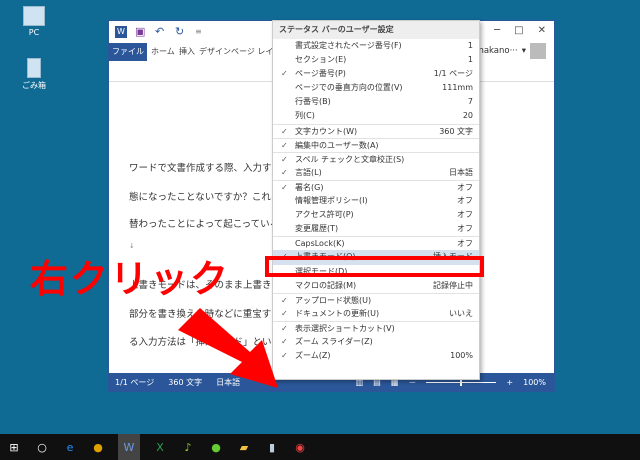  Describe the element at coordinates (321, 60) in the screenshot. I see `menu-item-label: セクション(E)` at that location.